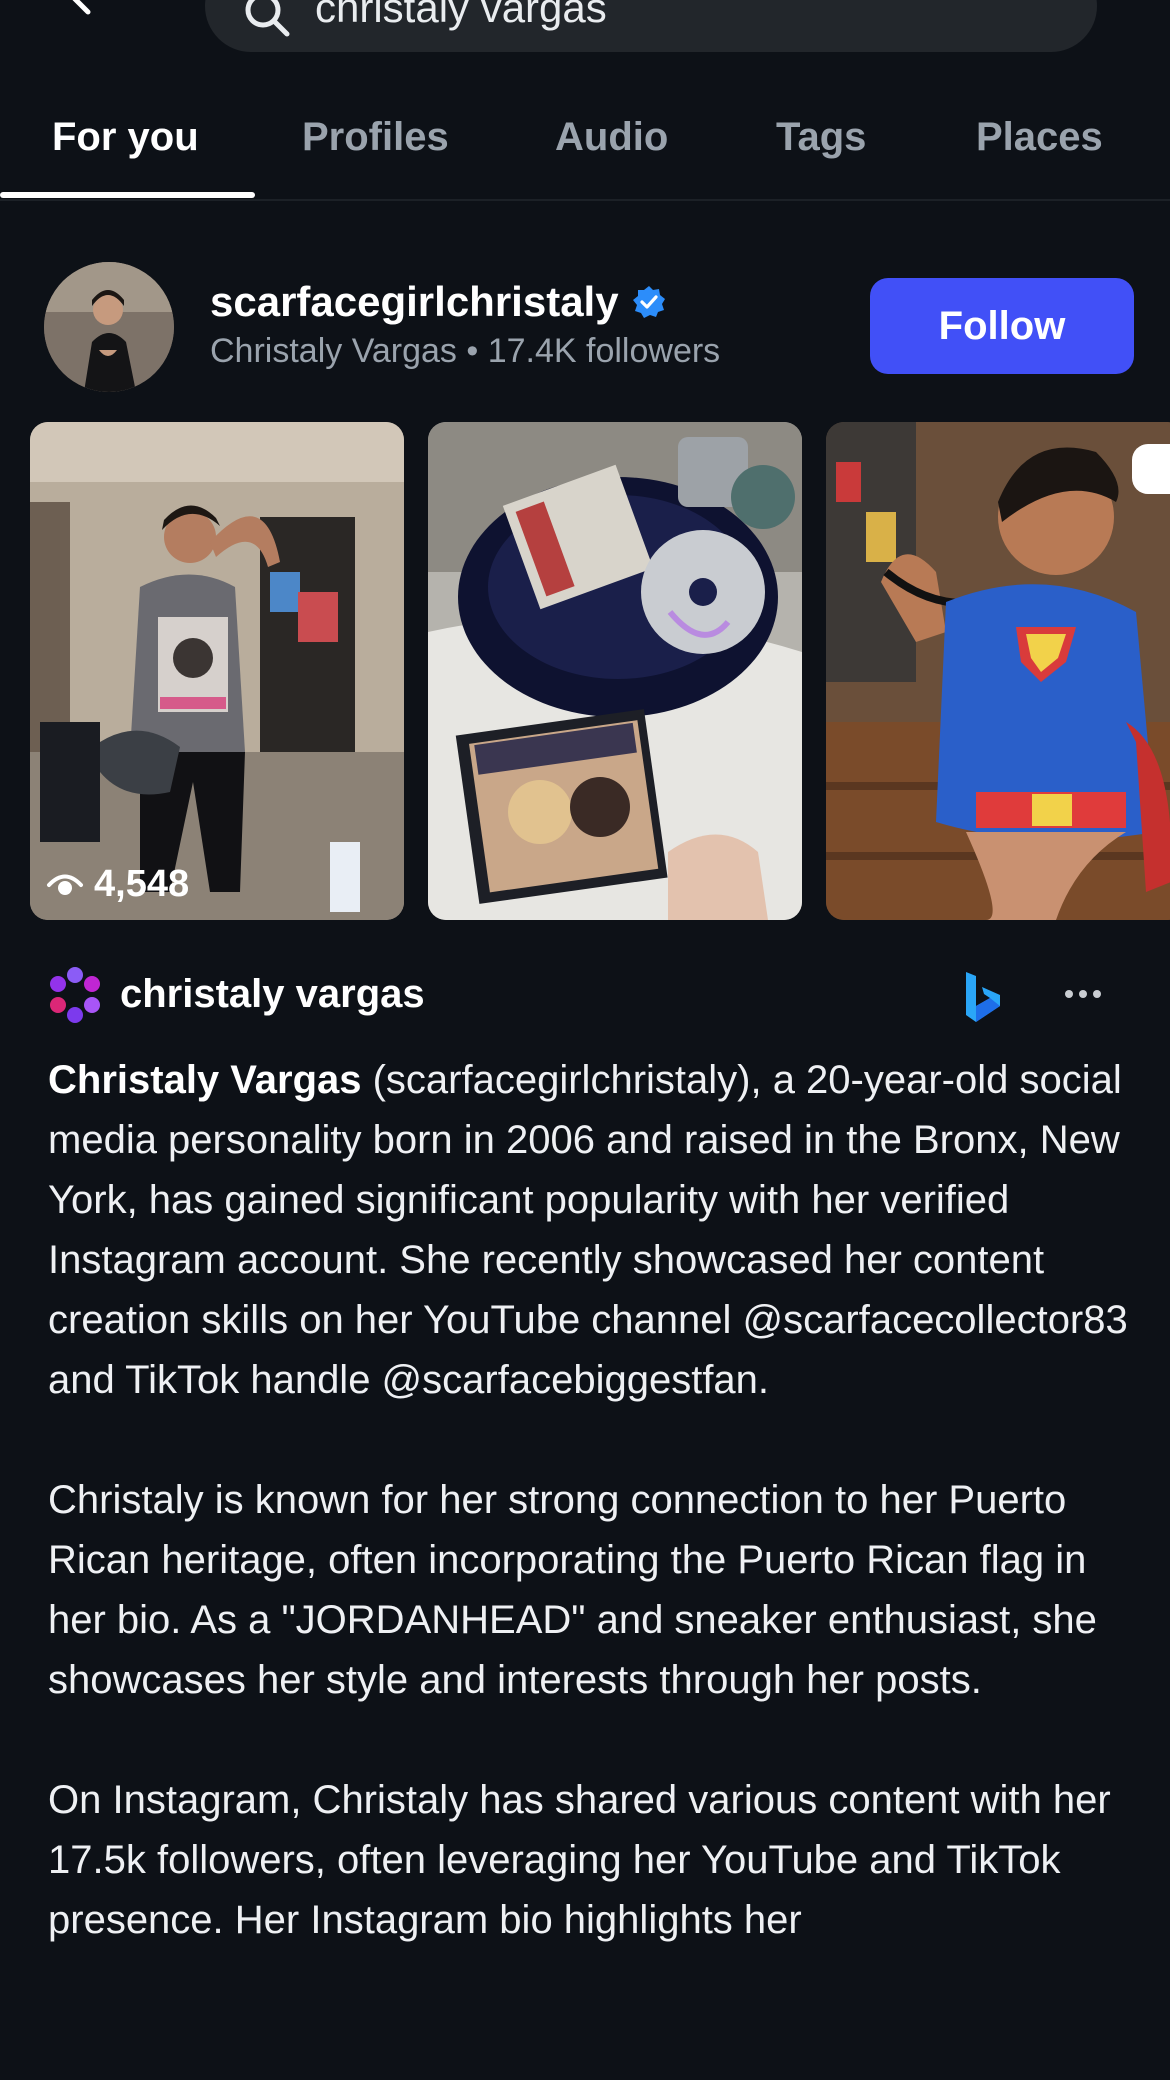  What do you see at coordinates (75, 995) in the screenshot?
I see `ai-sparkle-logo-icon` at bounding box center [75, 995].